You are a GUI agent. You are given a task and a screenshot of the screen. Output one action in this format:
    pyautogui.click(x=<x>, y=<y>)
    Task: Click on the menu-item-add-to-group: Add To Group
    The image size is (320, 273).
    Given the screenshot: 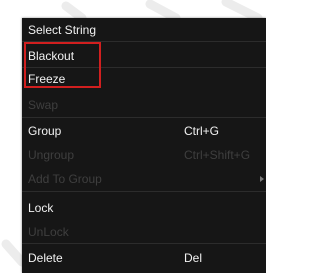 What is the action you would take?
    pyautogui.click(x=144, y=179)
    